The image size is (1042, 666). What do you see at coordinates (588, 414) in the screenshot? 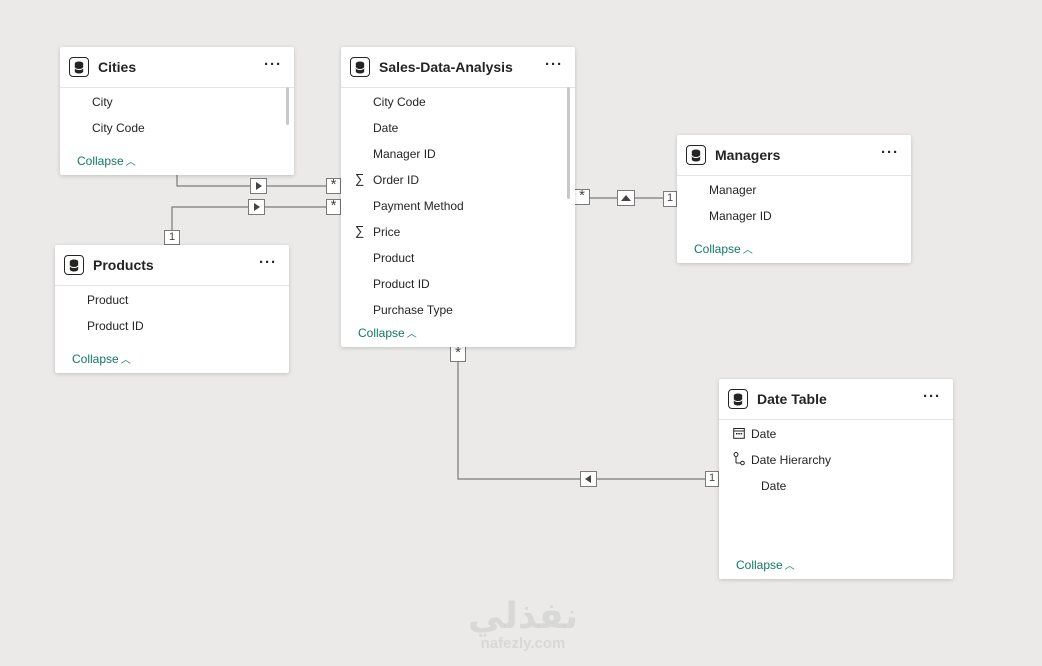
I see `relationship-sales-date` at bounding box center [588, 414].